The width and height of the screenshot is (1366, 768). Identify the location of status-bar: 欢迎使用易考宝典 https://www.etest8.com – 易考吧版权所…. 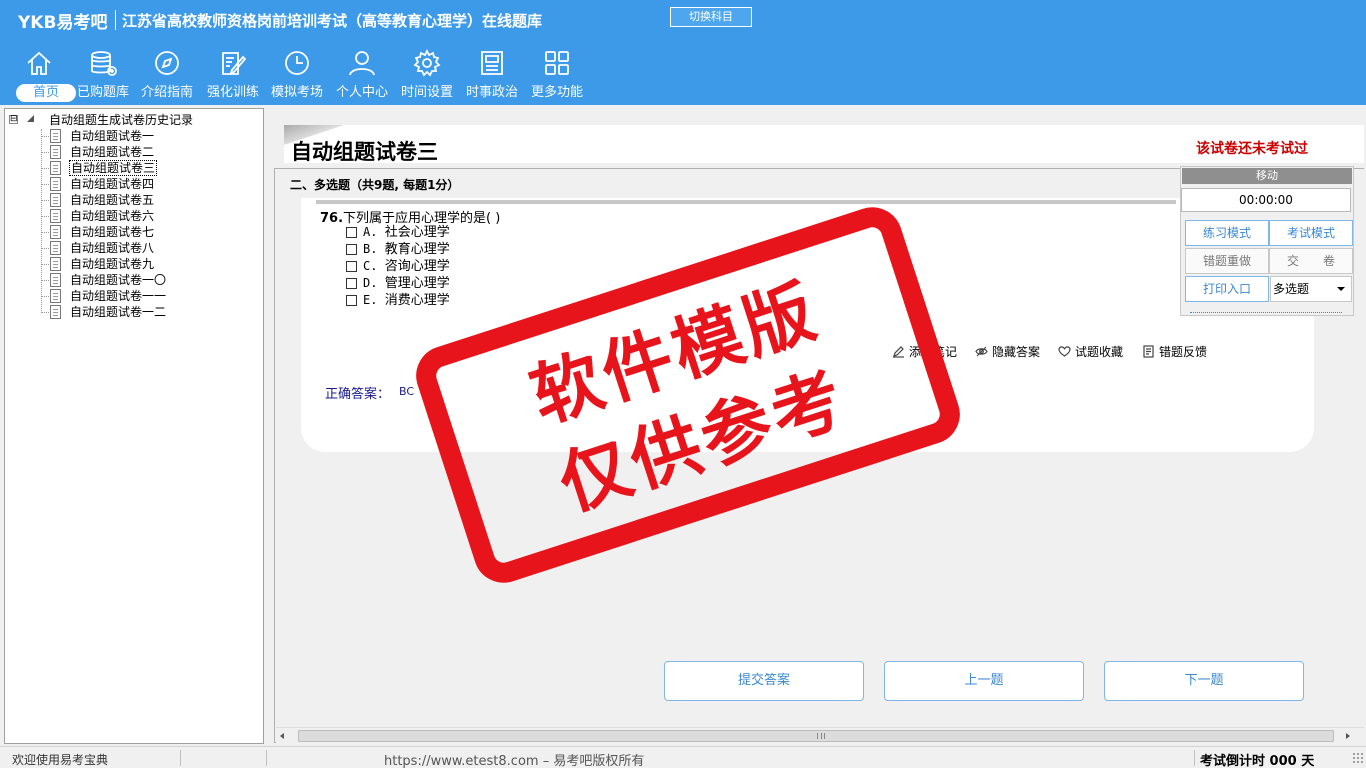
(683, 757).